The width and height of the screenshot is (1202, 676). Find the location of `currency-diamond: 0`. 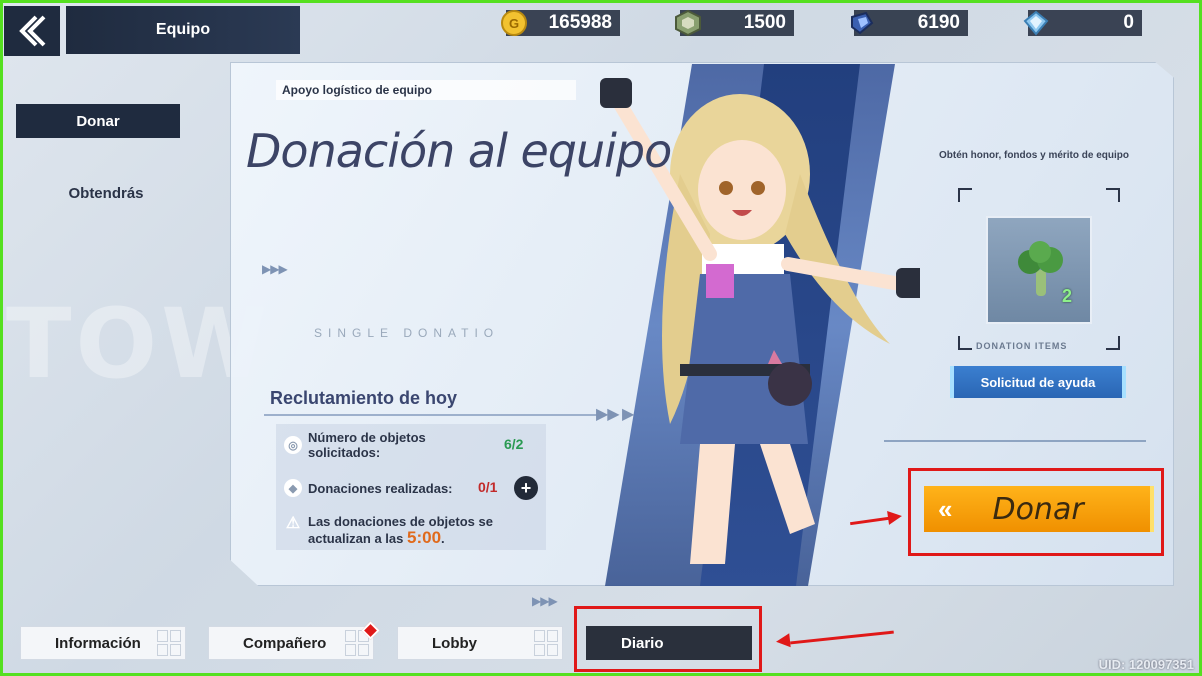

currency-diamond: 0 is located at coordinates (1082, 23).